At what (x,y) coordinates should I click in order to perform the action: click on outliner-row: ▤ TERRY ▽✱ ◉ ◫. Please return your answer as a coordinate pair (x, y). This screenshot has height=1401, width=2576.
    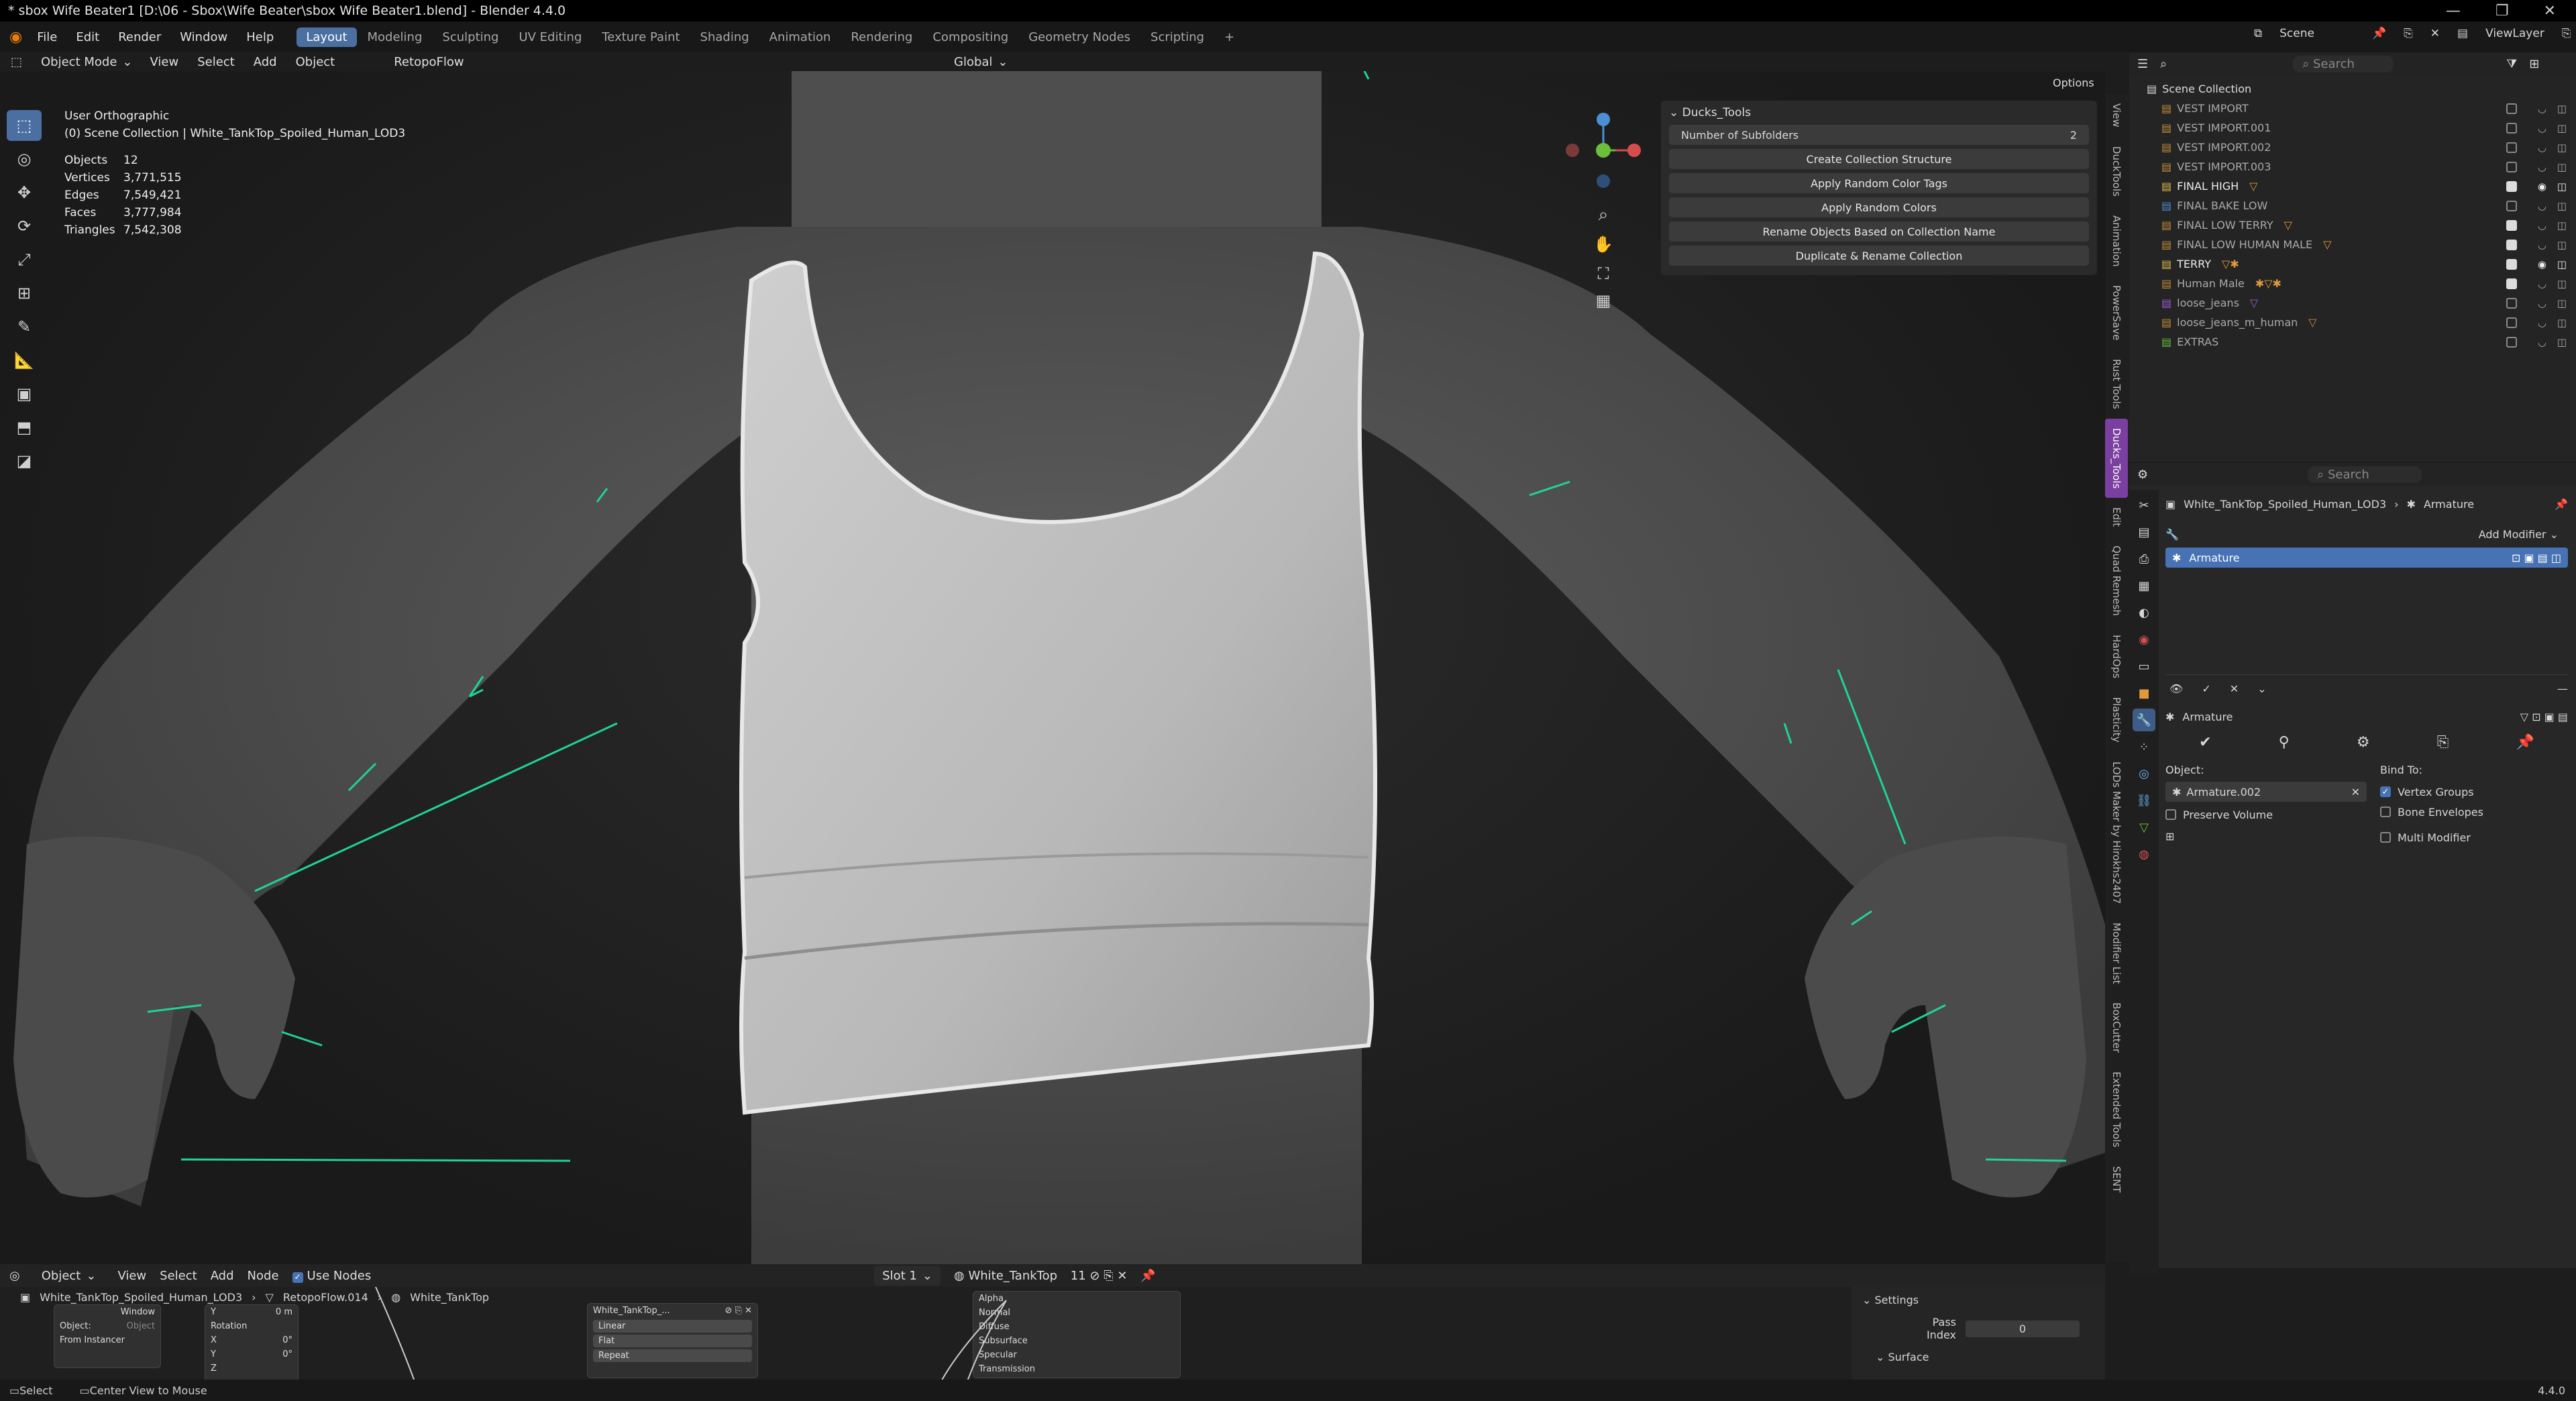
    Looking at the image, I should click on (2361, 264).